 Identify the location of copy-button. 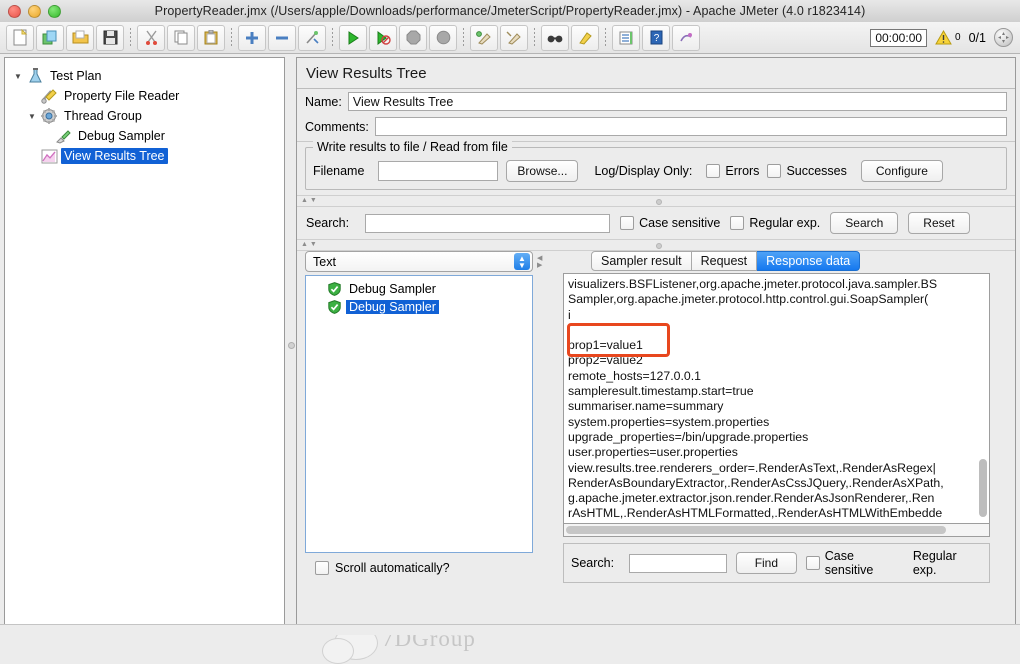
(181, 37).